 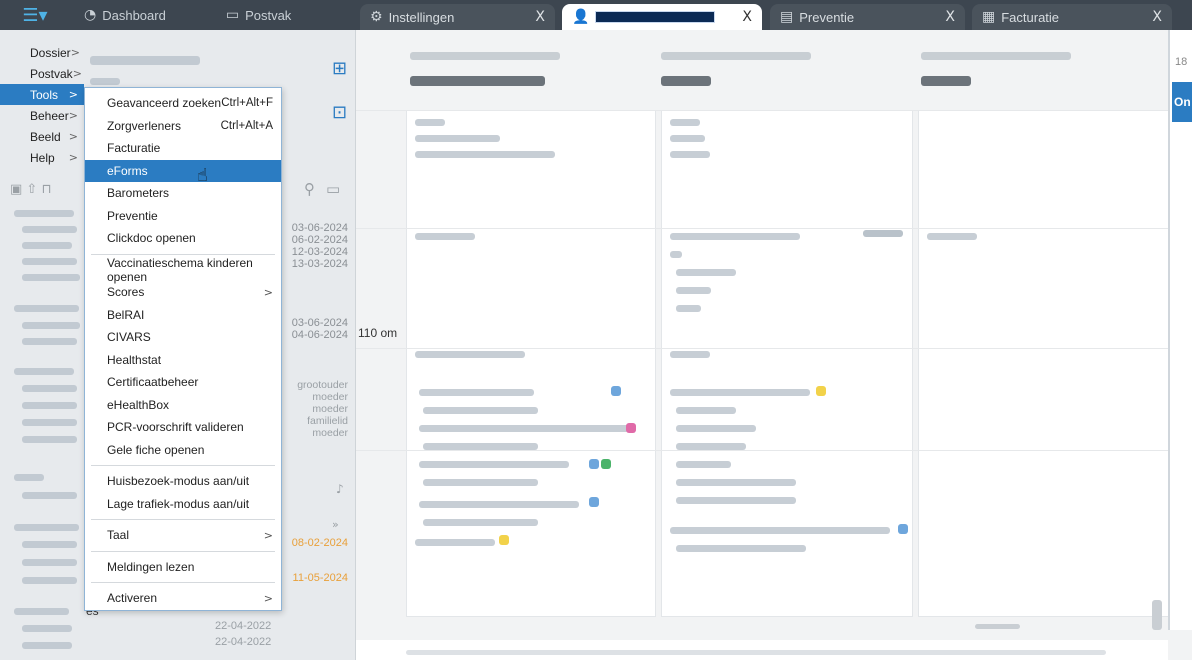 I want to click on menu-tools: Tools >, so click(x=42, y=94).